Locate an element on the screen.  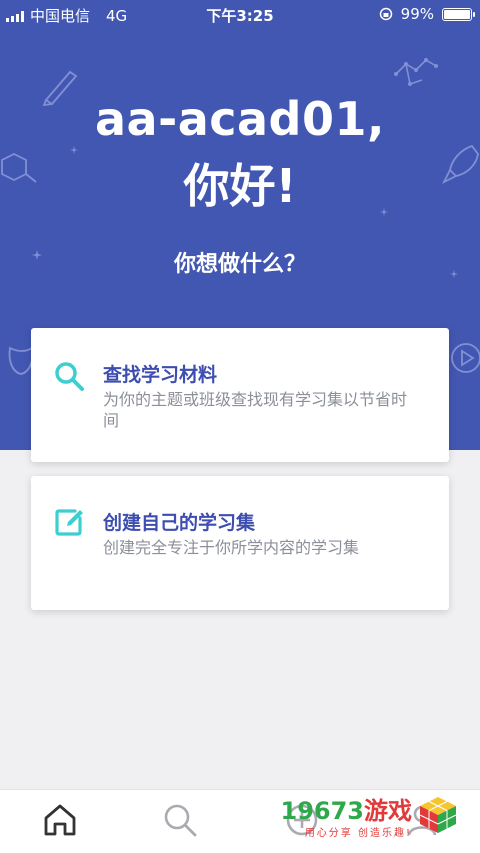
rotation-lock-icon is located at coordinates (385, 14).